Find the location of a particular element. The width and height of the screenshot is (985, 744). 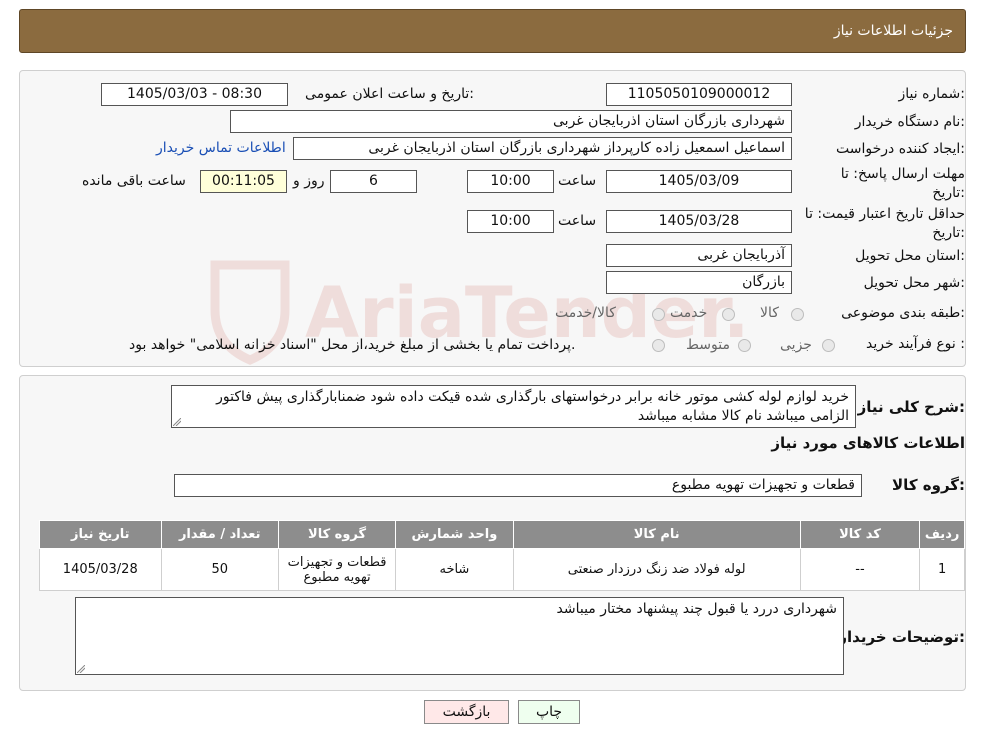

cell-unit: شاخه is located at coordinates (454, 569).